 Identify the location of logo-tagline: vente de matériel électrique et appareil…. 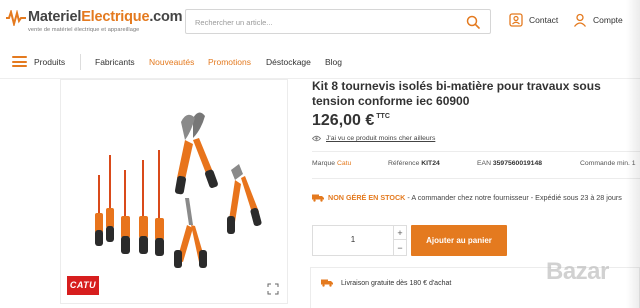
(84, 30).